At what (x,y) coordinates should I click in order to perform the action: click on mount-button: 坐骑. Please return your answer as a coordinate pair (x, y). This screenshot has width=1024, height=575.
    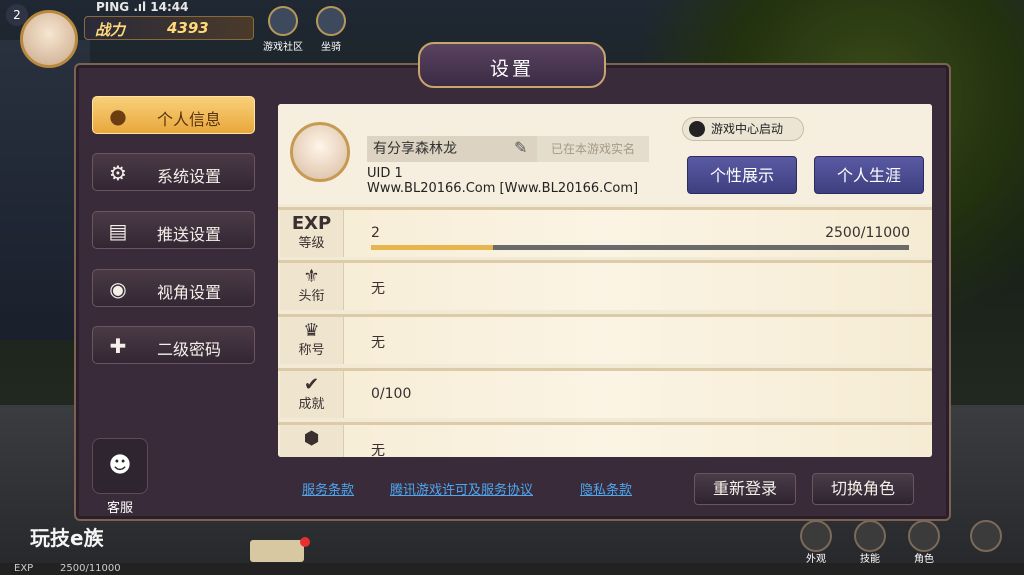
    Looking at the image, I should click on (331, 29).